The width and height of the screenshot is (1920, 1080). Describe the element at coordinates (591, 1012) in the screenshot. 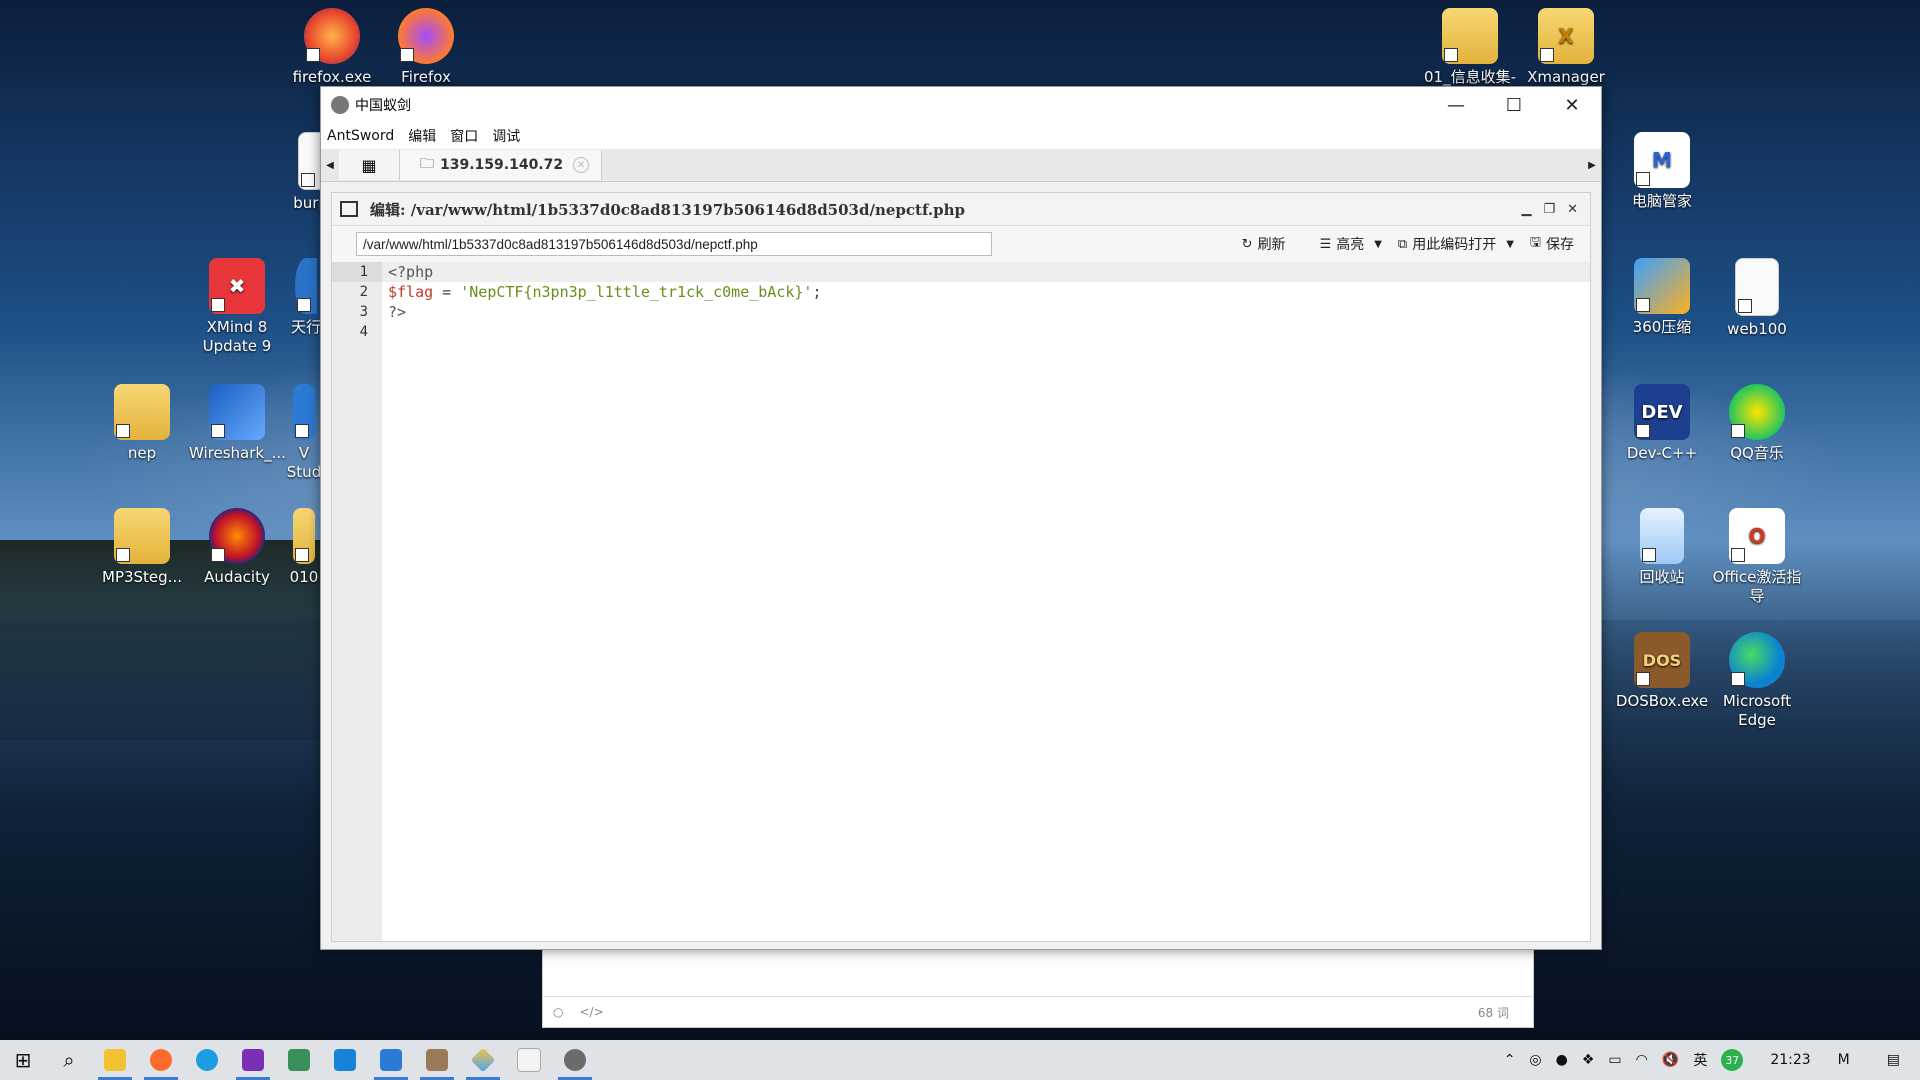

I see `code-icon: </>` at that location.